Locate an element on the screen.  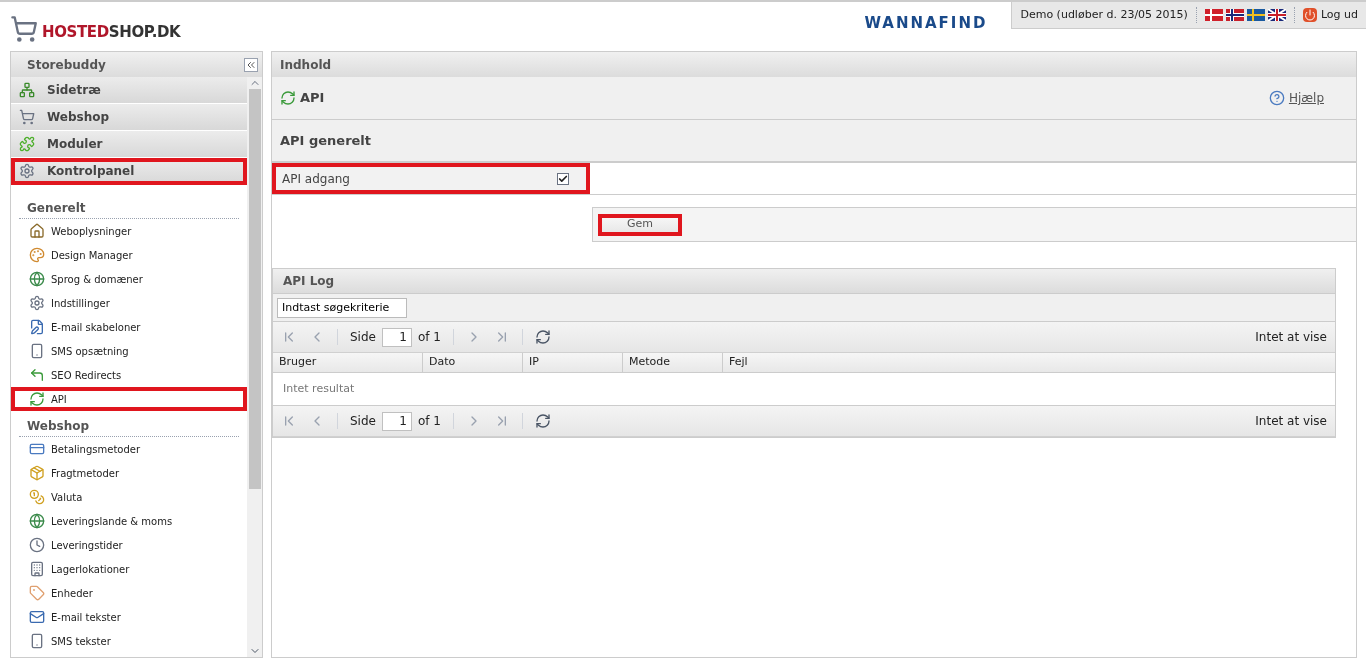
menu-item: Lagerlokationer is located at coordinates (129, 569).